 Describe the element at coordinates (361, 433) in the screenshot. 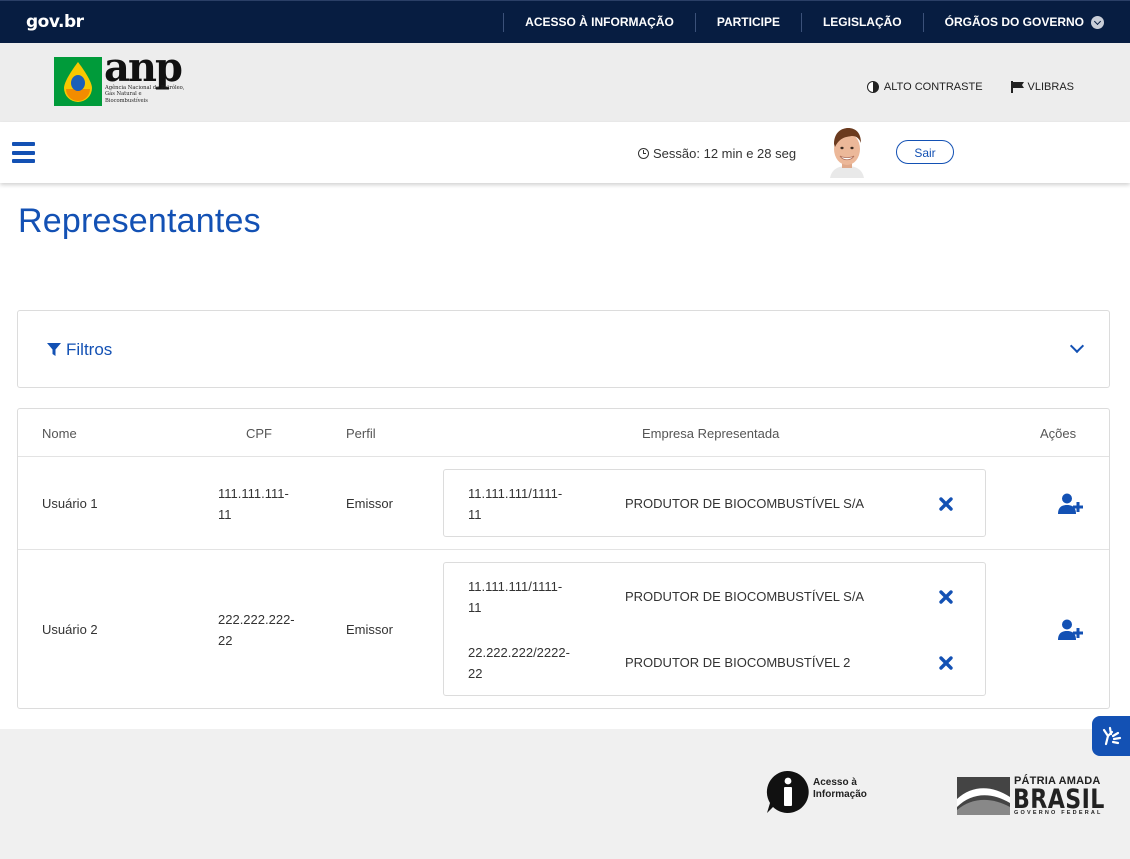

I see `header-profile: Perfil` at that location.